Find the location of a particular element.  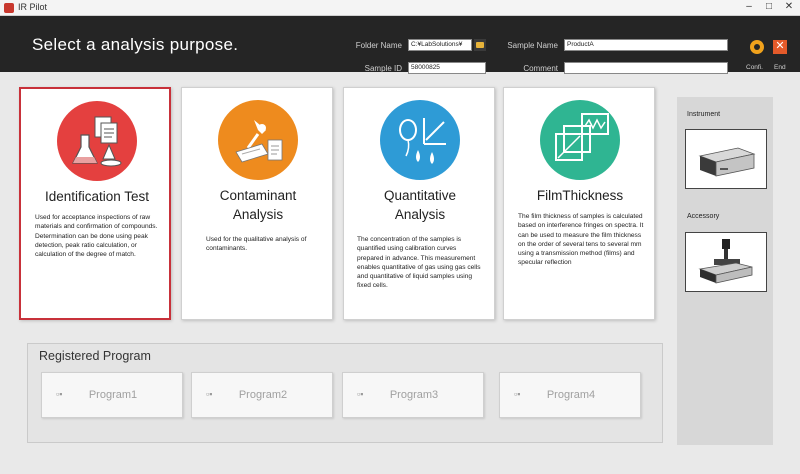

minimize-button: – is located at coordinates (749, 7).